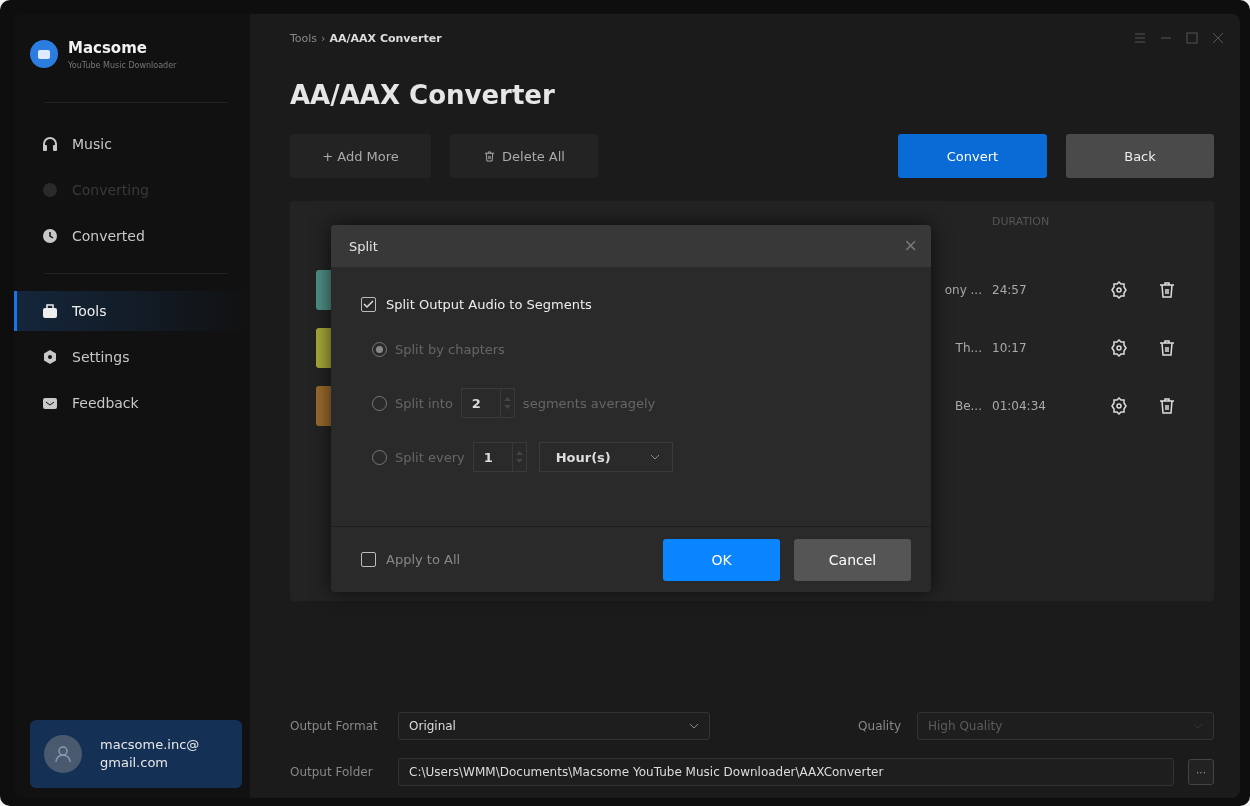  Describe the element at coordinates (108, 47) in the screenshot. I see `app-name: Macsome` at that location.